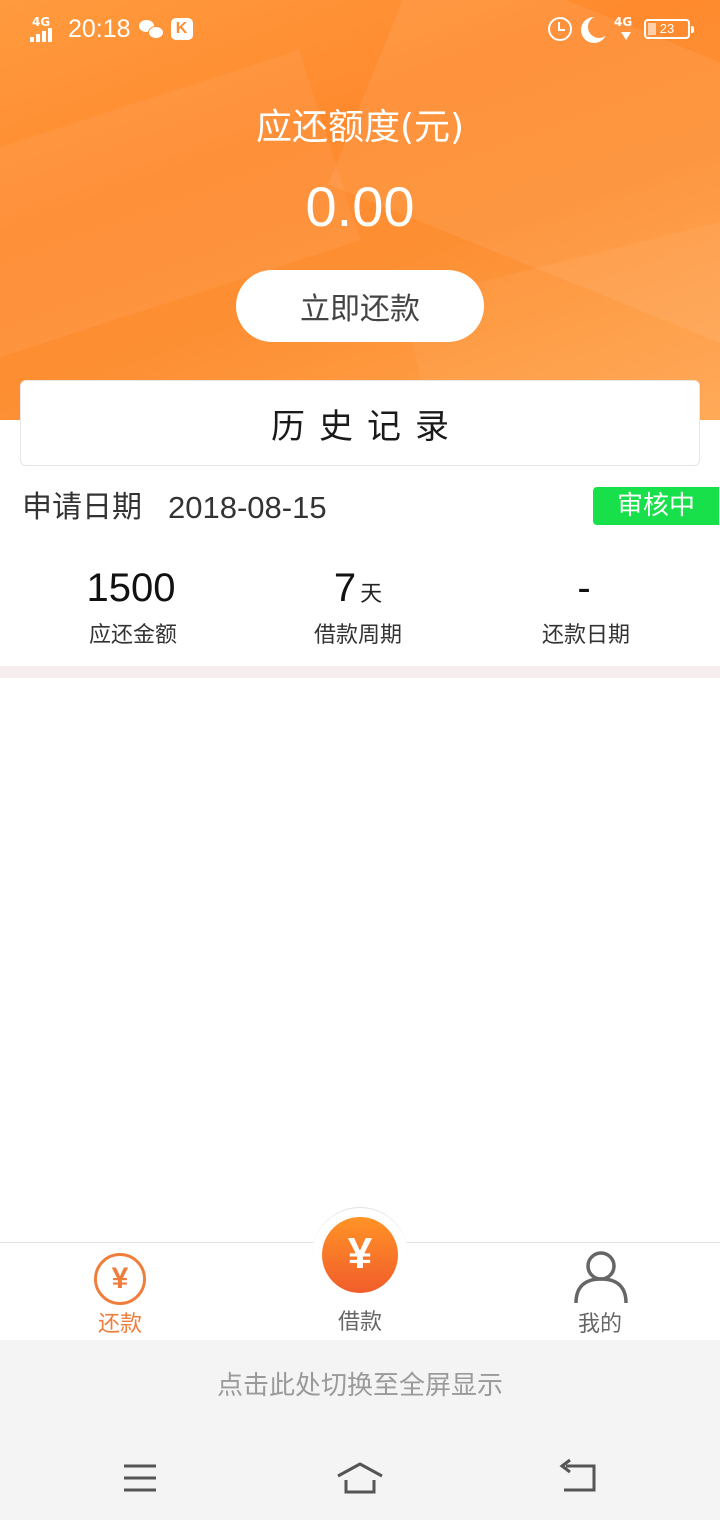 The width and height of the screenshot is (720, 1520). What do you see at coordinates (119, 1324) in the screenshot?
I see `tab-repay-label: 还款` at bounding box center [119, 1324].